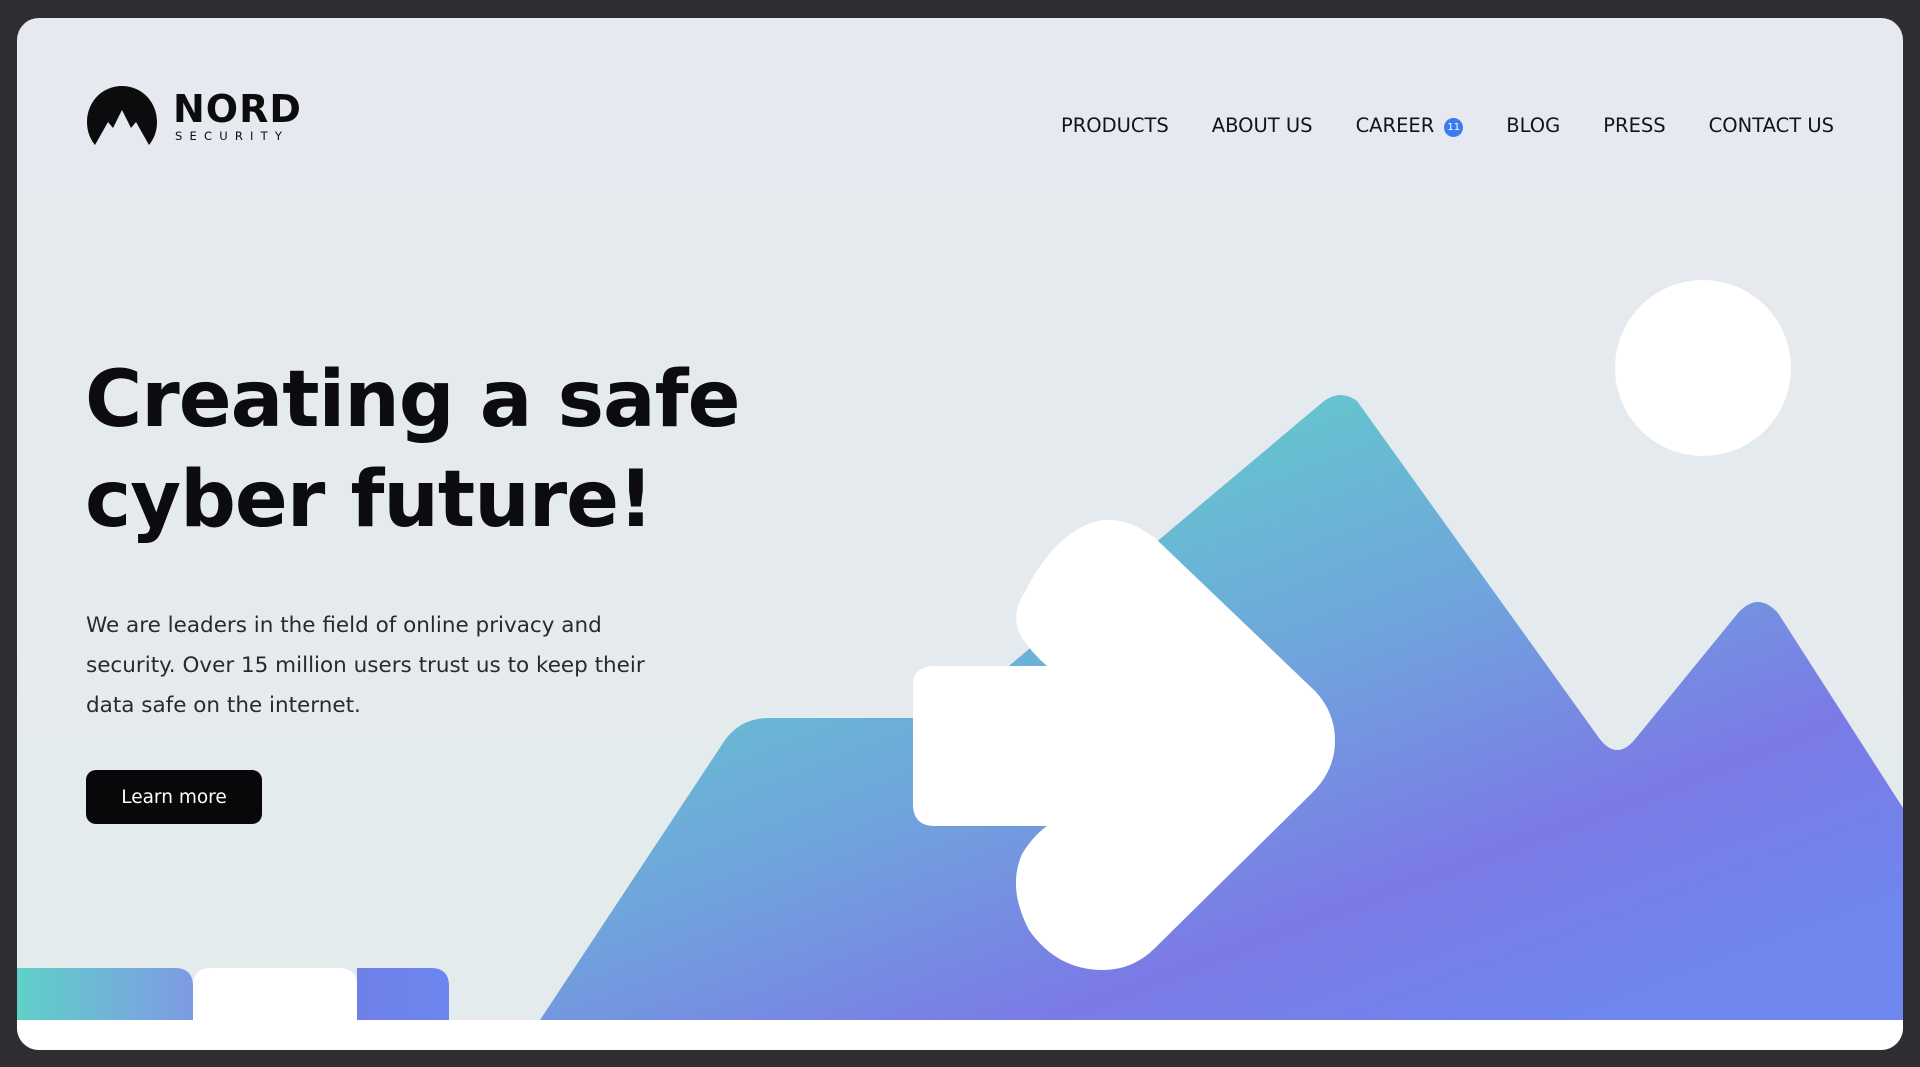  Describe the element at coordinates (465, 450) in the screenshot. I see `hero-title: Creating a safe cyber future!` at that location.